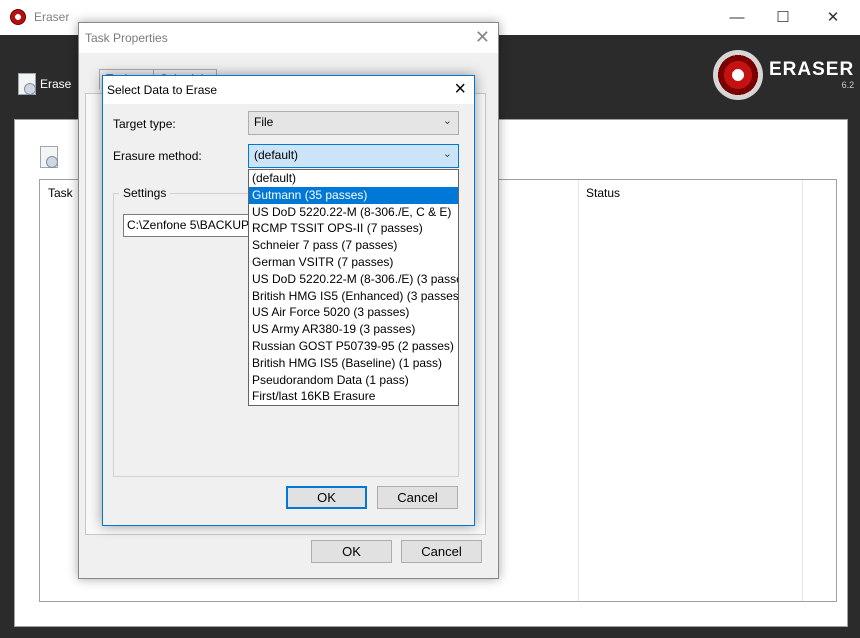 This screenshot has height=638, width=860. I want to click on method-option: Schneier 7 pass (7 passes), so click(353, 245).